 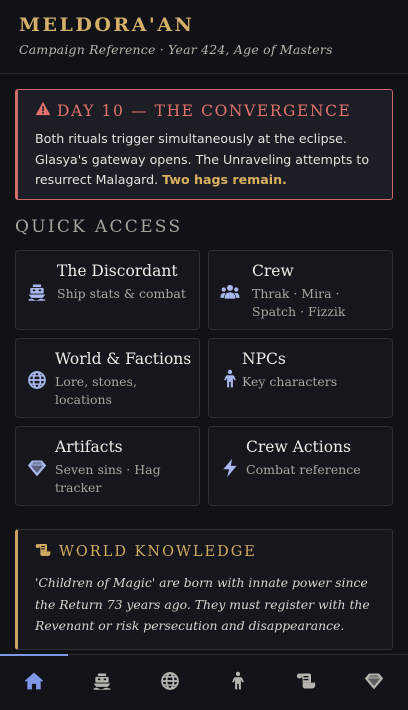 I want to click on nav-home, so click(x=34, y=683).